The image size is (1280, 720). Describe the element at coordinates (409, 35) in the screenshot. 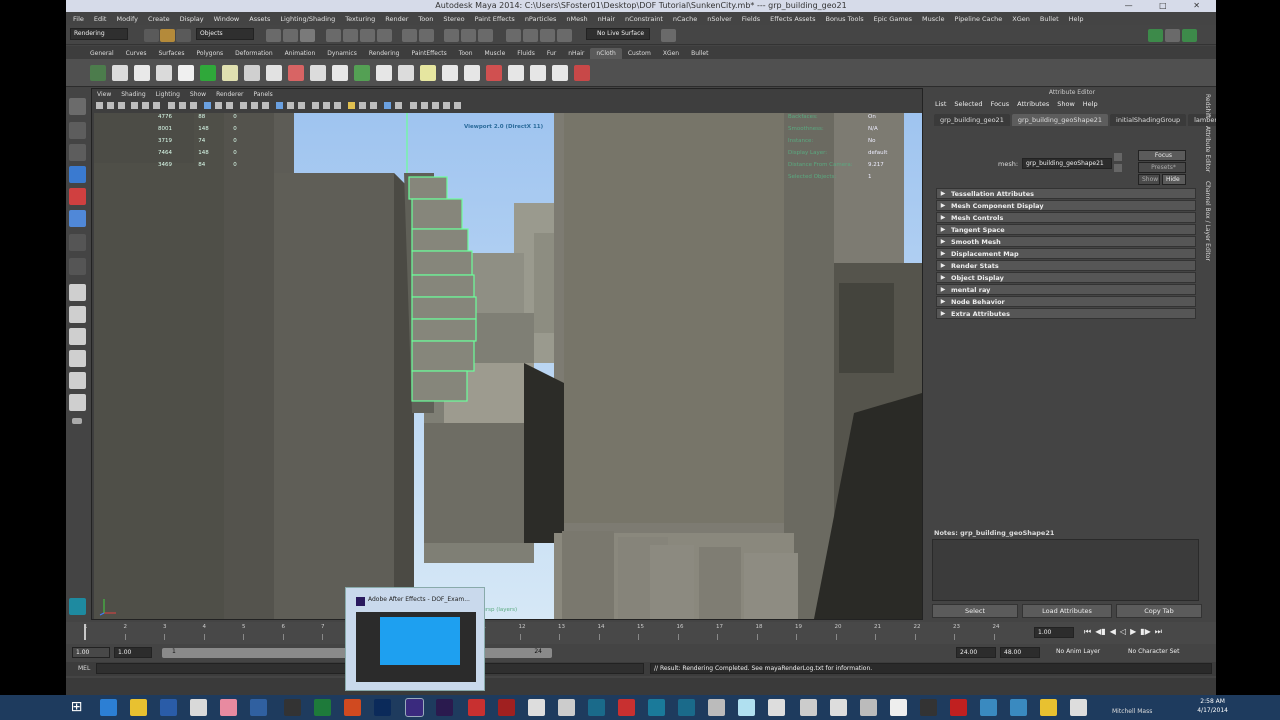

I see `history-icon` at that location.